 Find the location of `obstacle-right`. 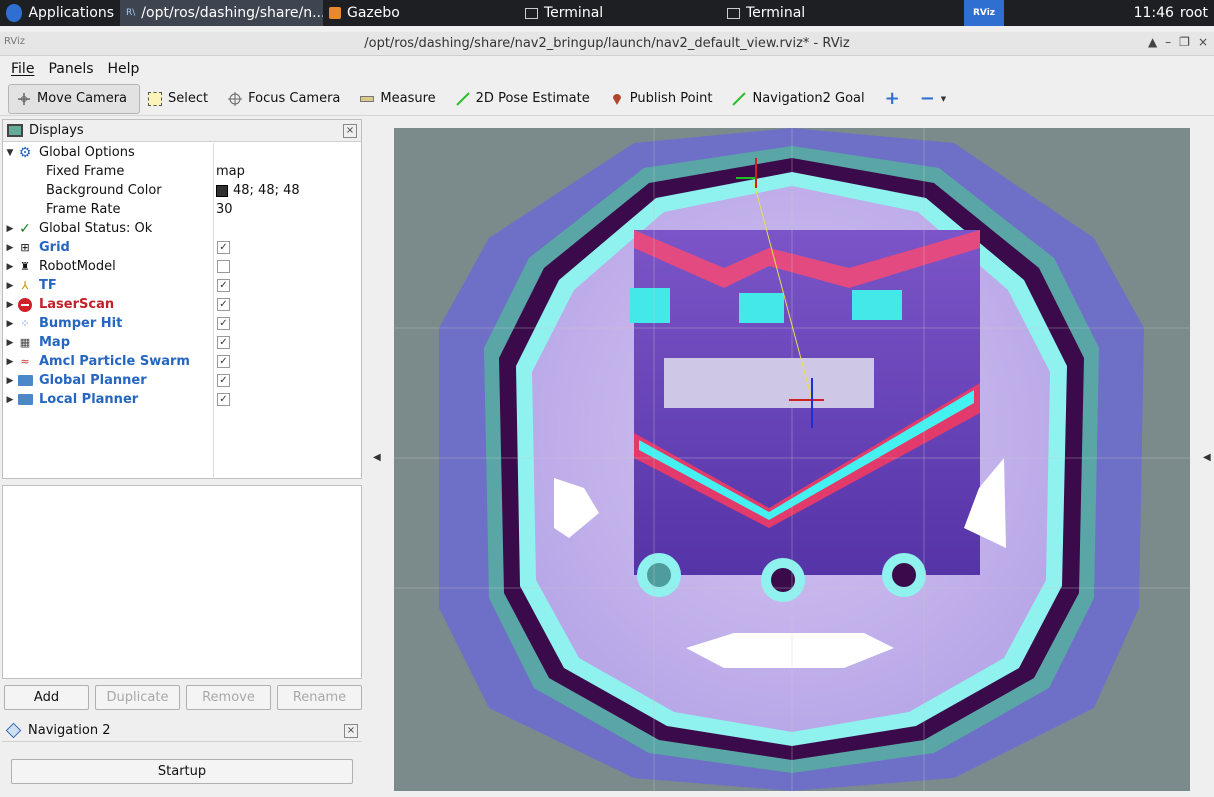

obstacle-right is located at coordinates (877, 305).